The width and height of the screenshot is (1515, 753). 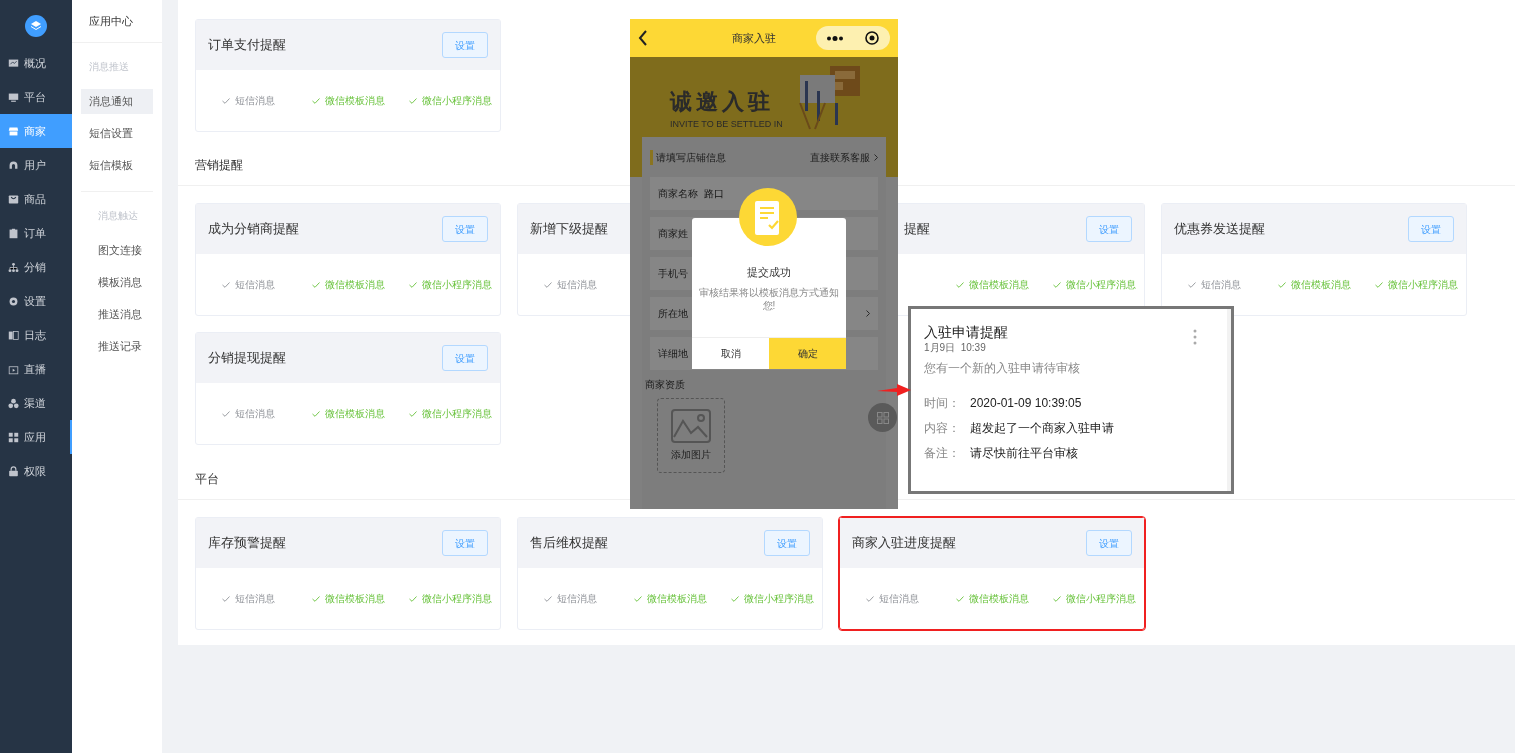 I want to click on card-title: 商家入驻进度提醒, so click(x=904, y=543).